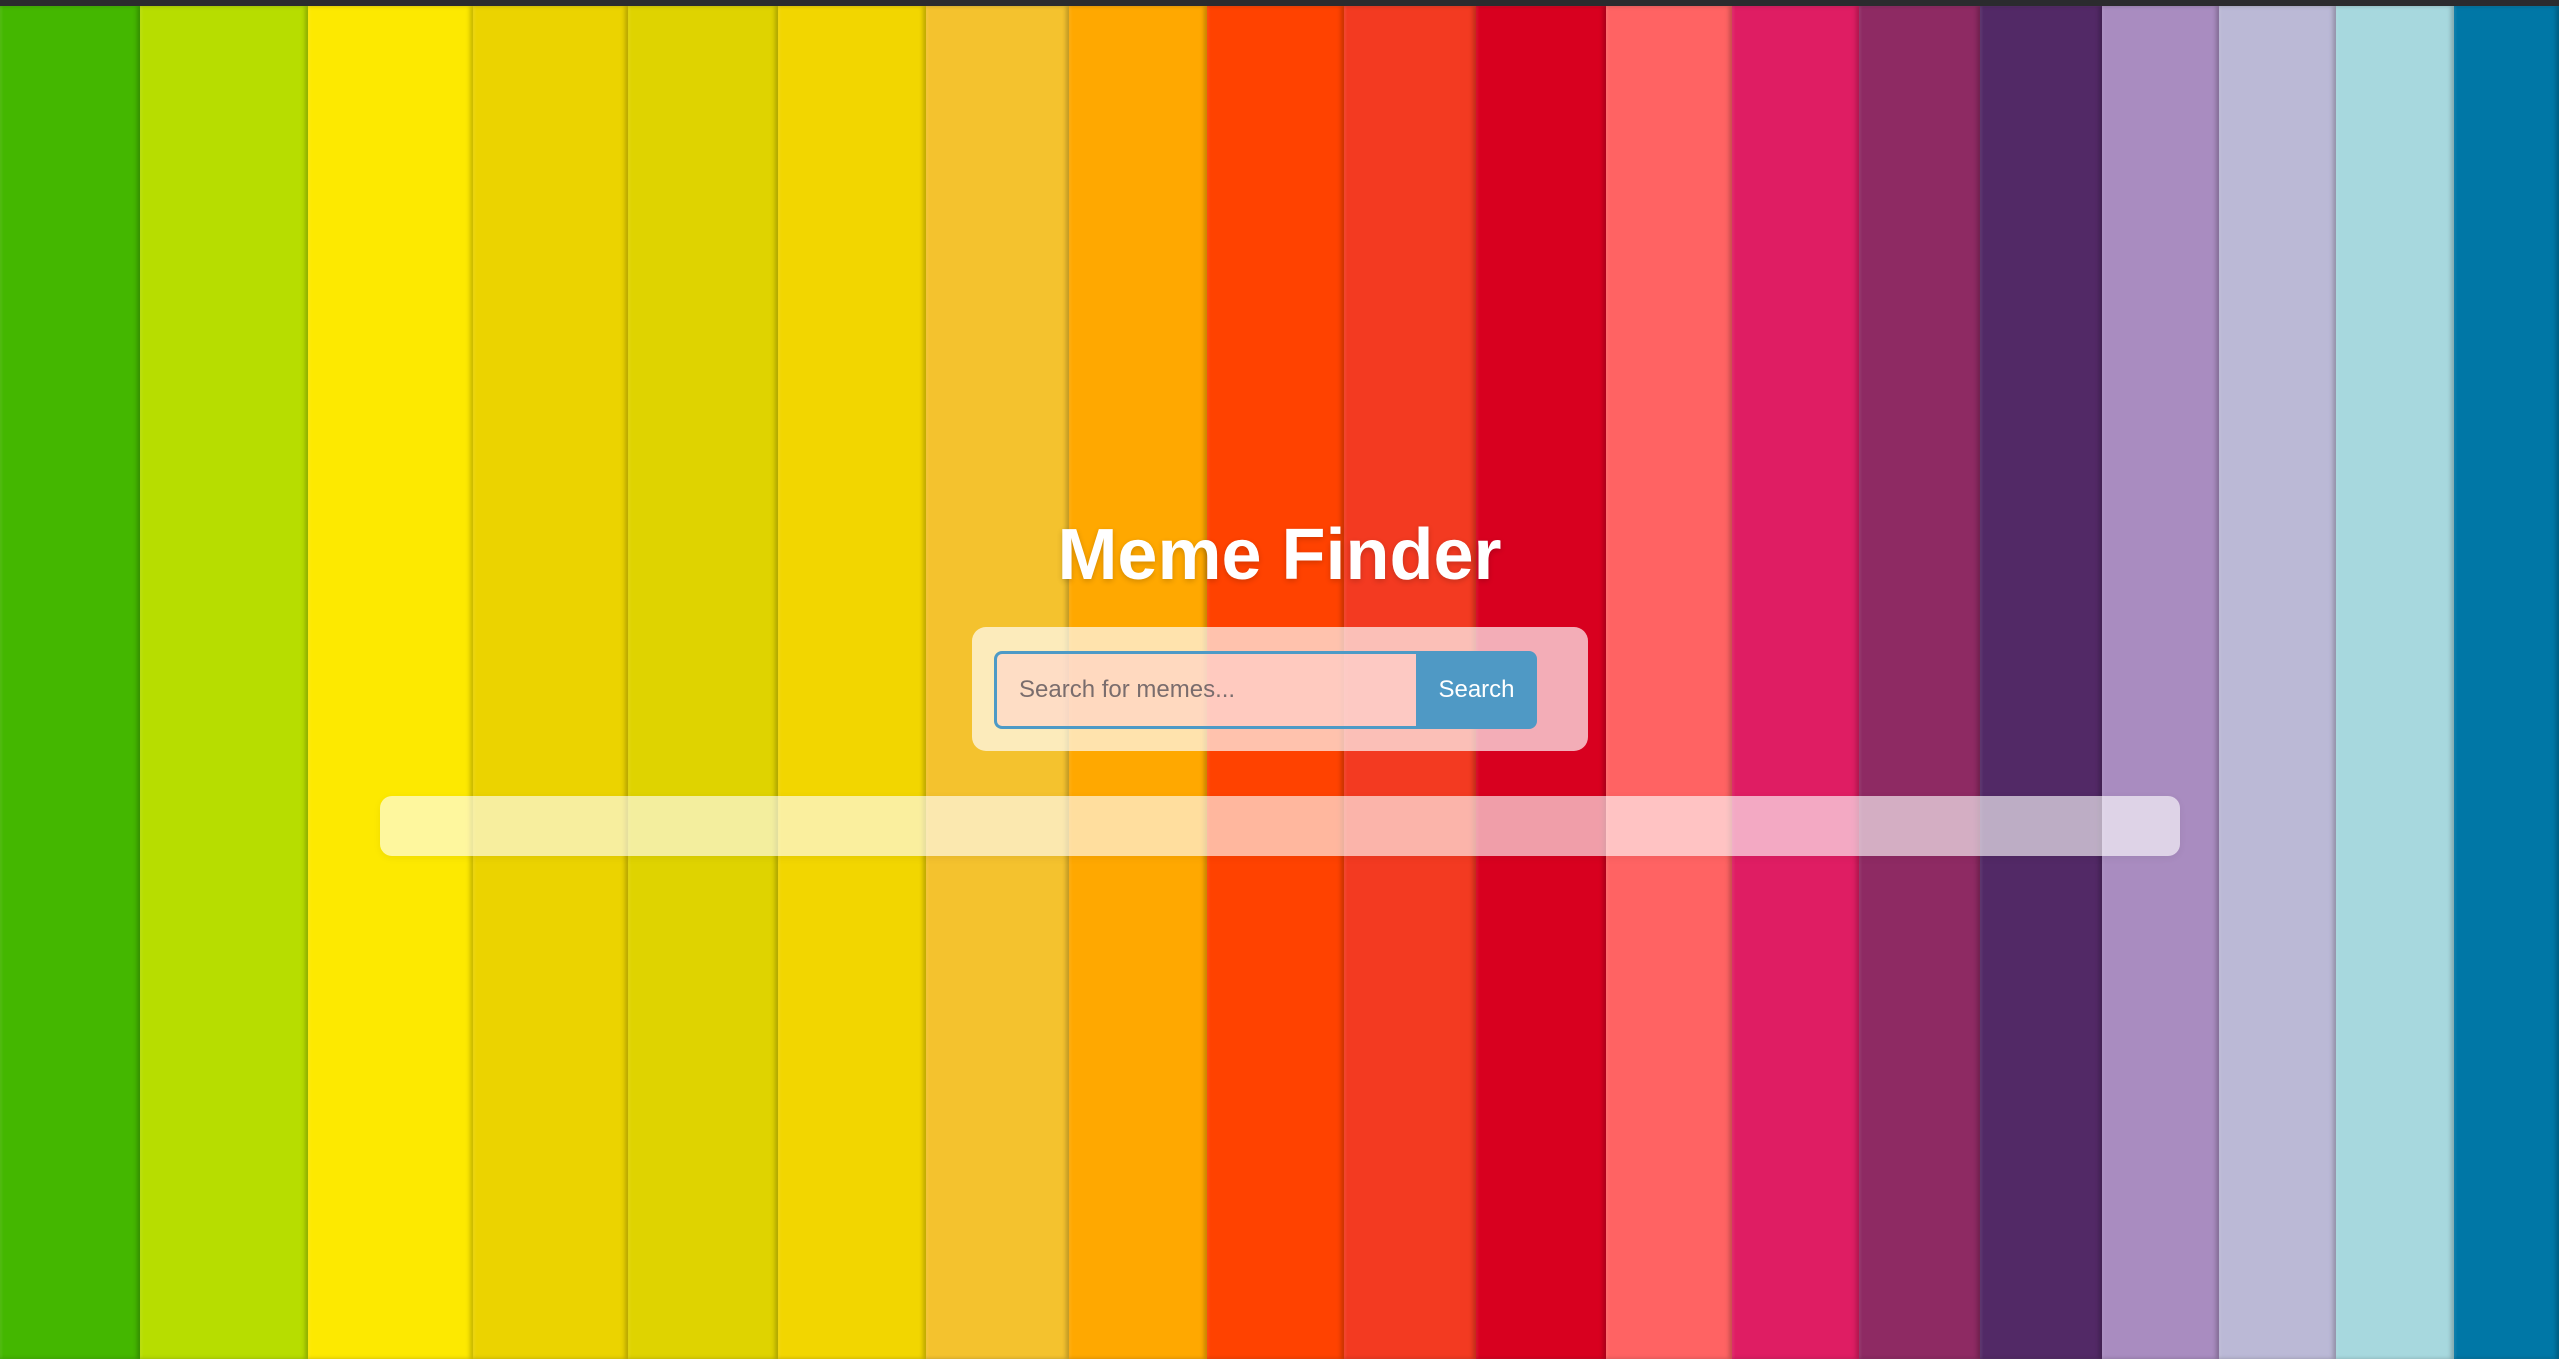 Image resolution: width=2559 pixels, height=1359 pixels. I want to click on search-button: Search, so click(1476, 690).